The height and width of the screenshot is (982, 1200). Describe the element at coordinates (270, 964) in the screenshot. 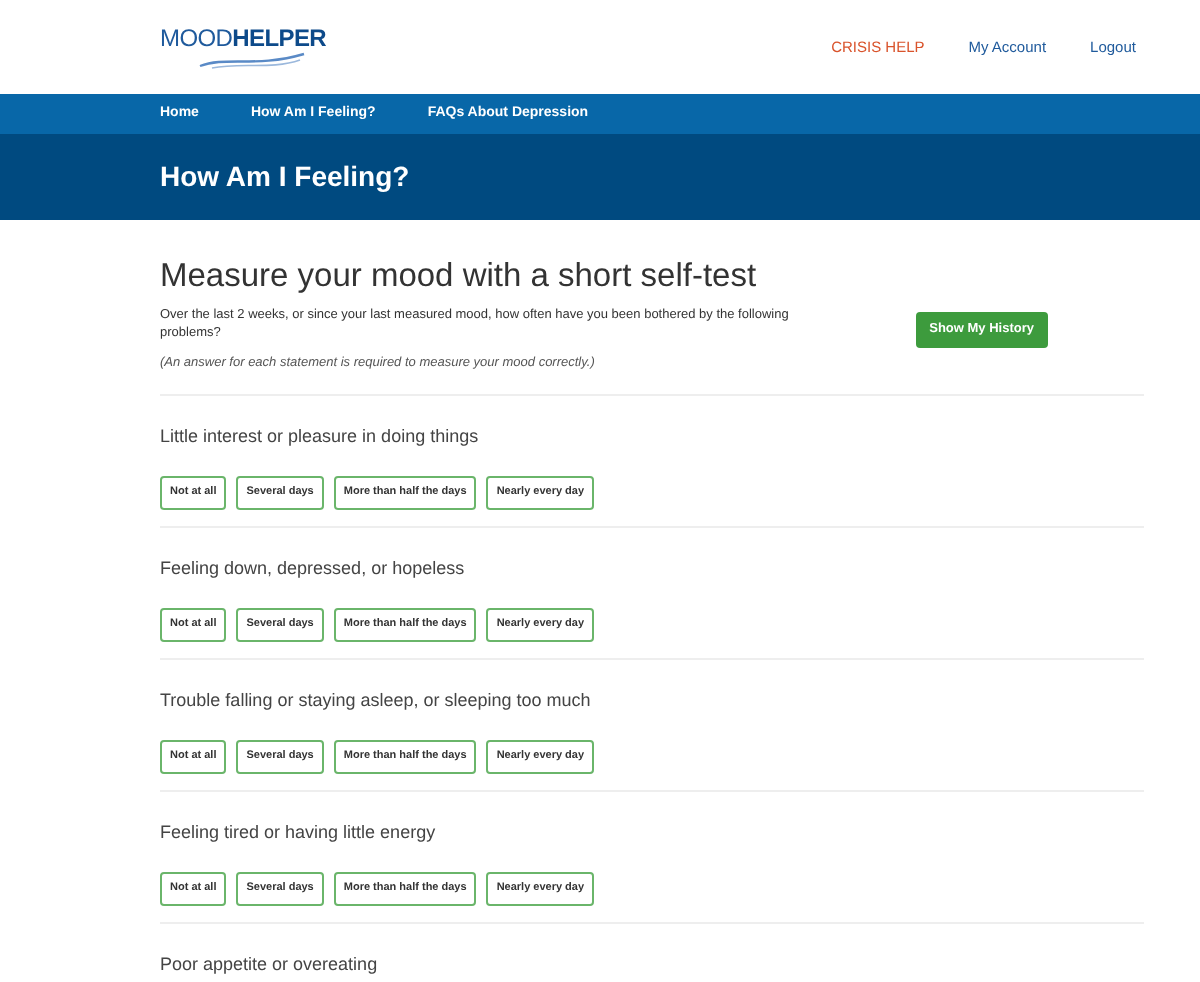

I see `question-text: Poor appetite or overeating` at that location.